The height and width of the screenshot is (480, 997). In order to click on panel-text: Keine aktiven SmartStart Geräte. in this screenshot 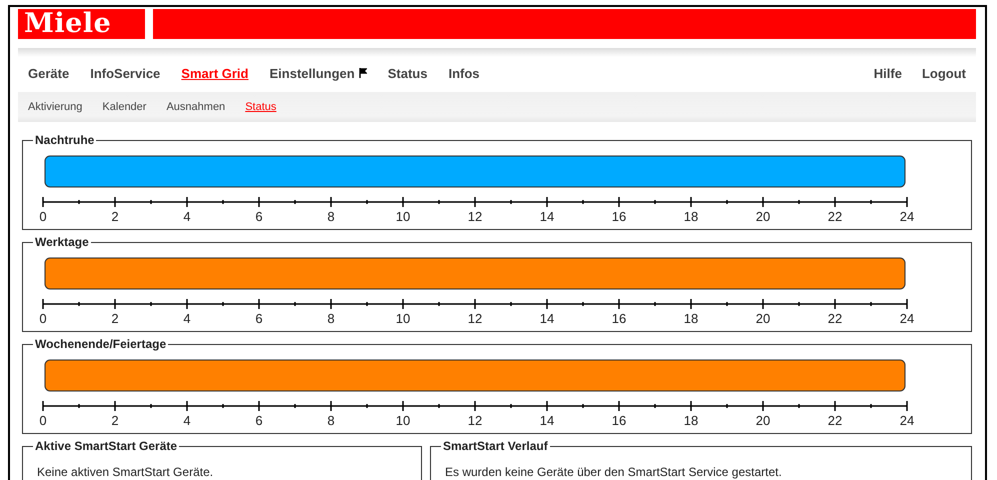, I will do `click(125, 472)`.